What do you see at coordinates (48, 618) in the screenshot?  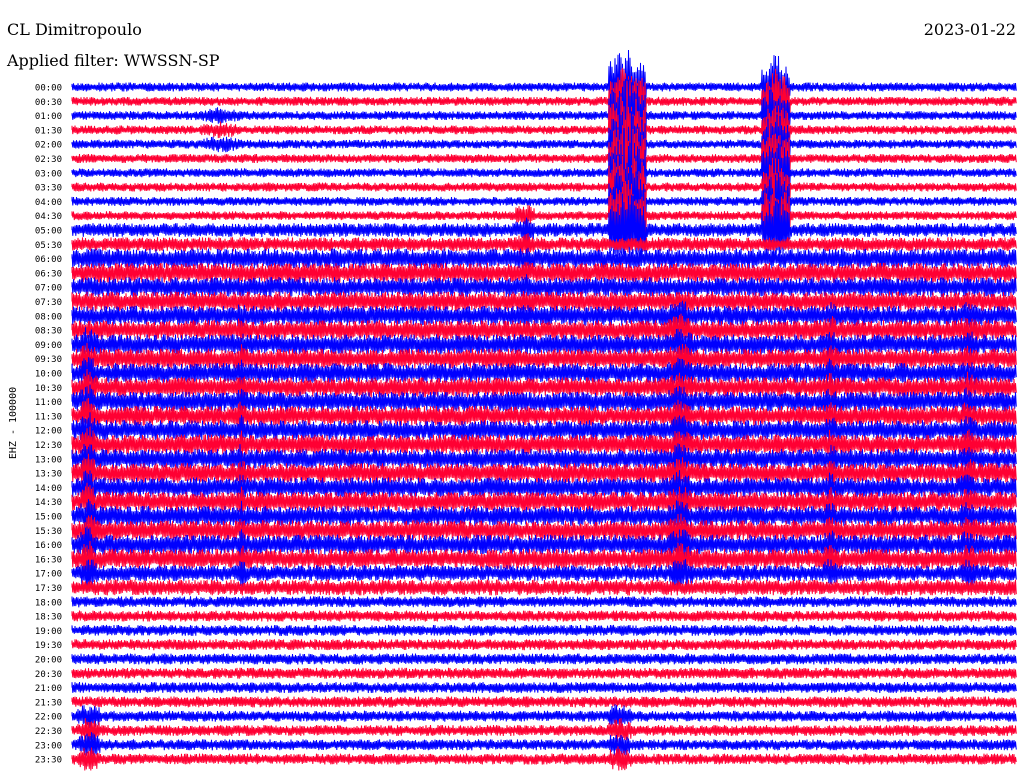 I see `time-tick-label: 18:30` at bounding box center [48, 618].